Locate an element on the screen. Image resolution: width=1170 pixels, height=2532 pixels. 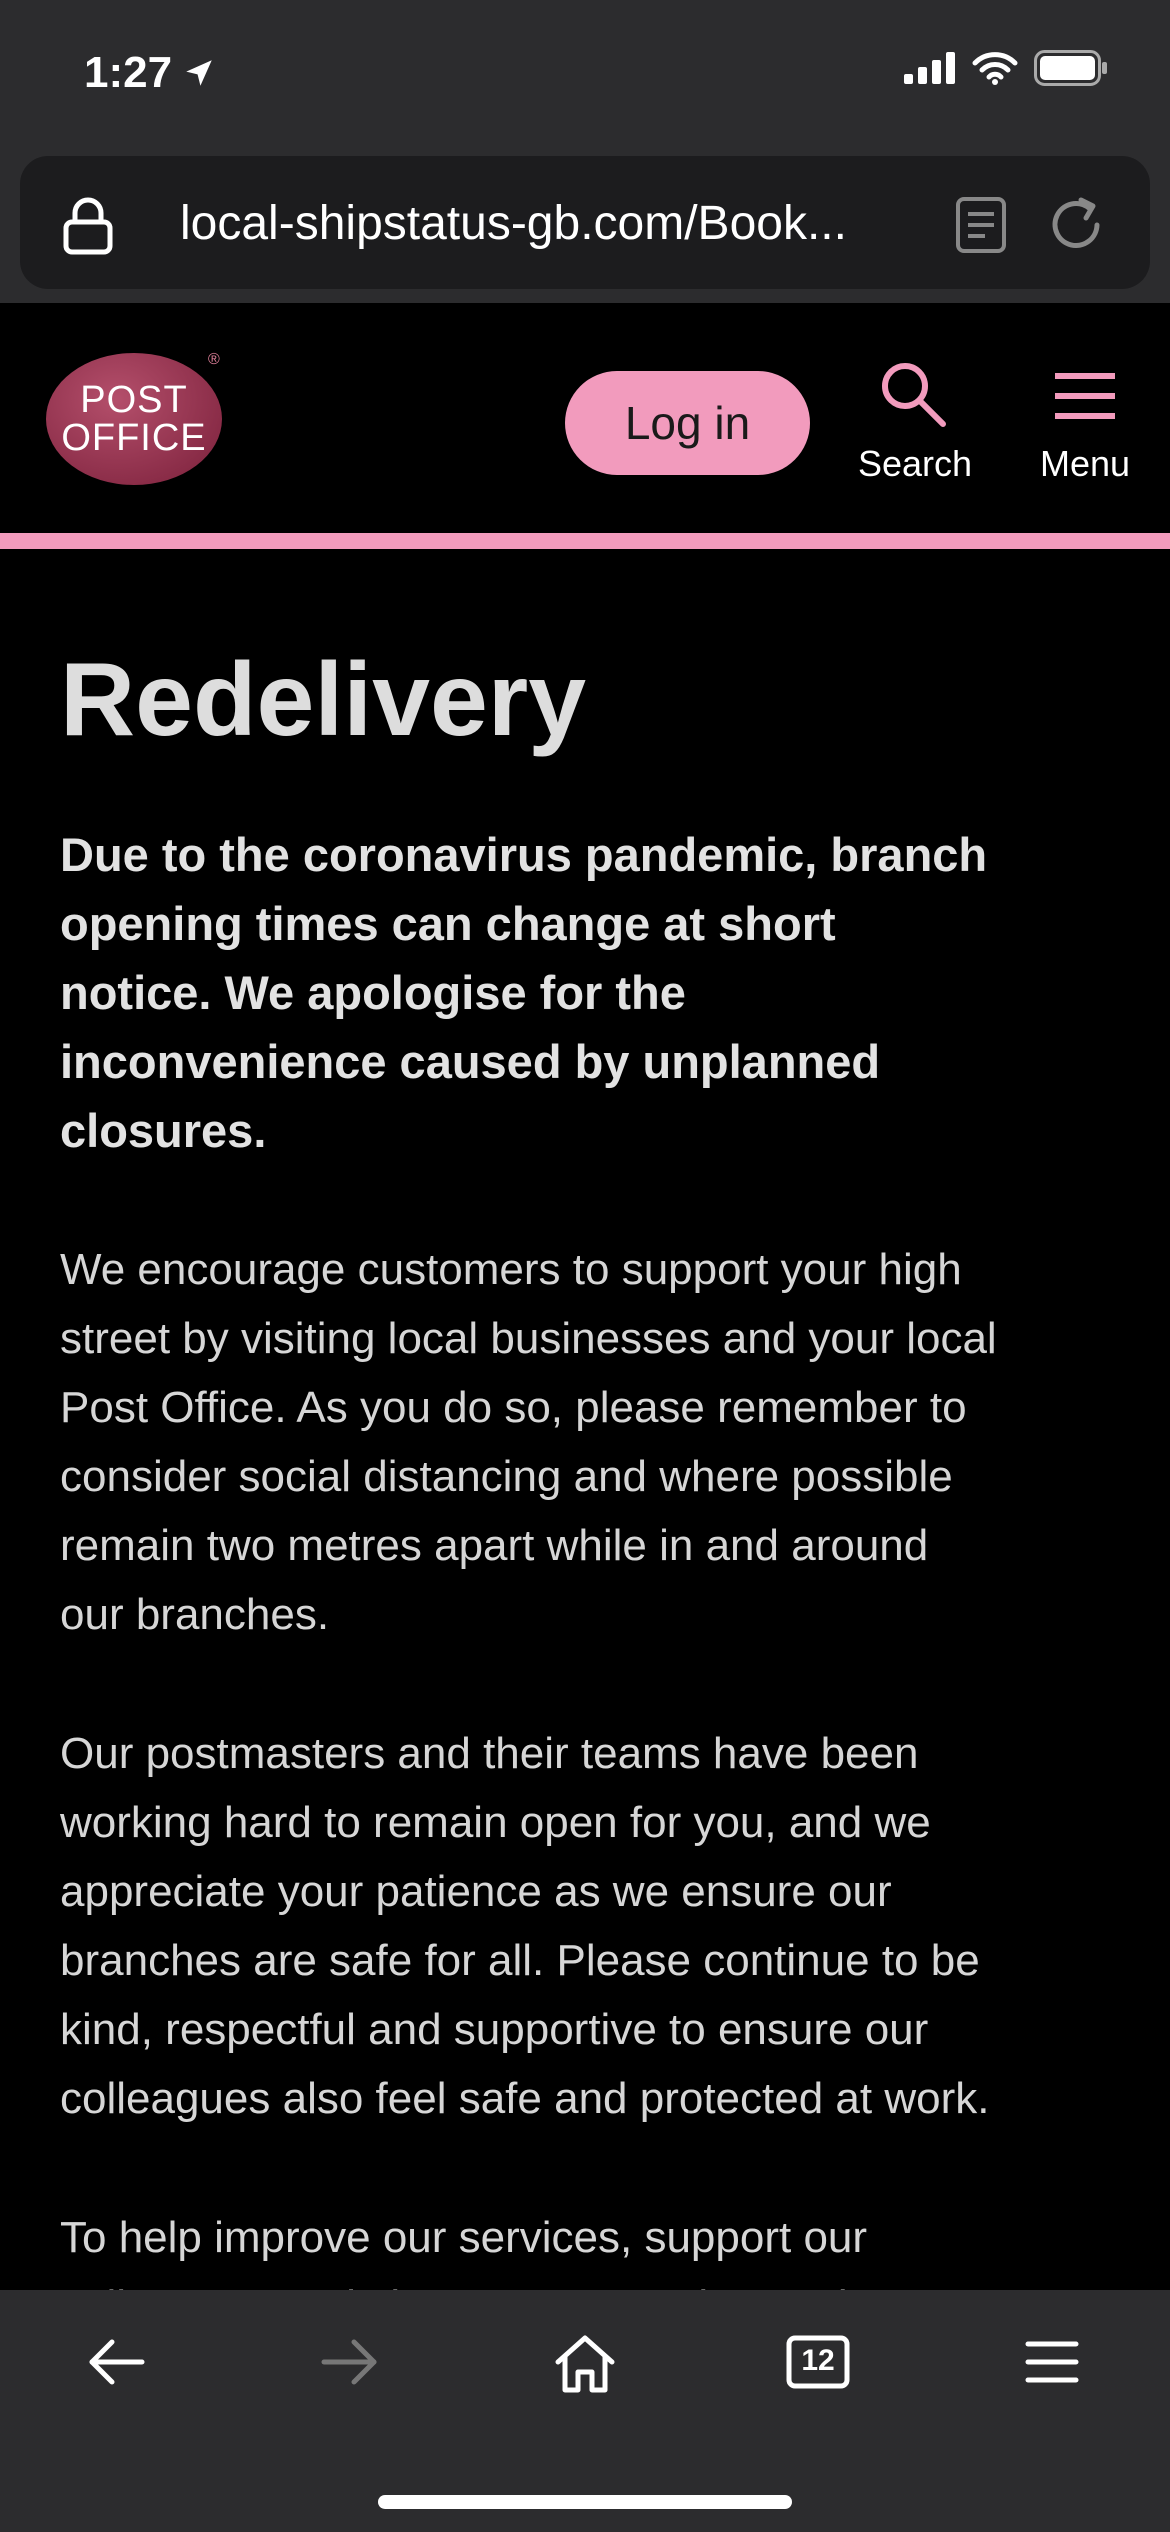
page-title: Redelivery is located at coordinates (323, 700).